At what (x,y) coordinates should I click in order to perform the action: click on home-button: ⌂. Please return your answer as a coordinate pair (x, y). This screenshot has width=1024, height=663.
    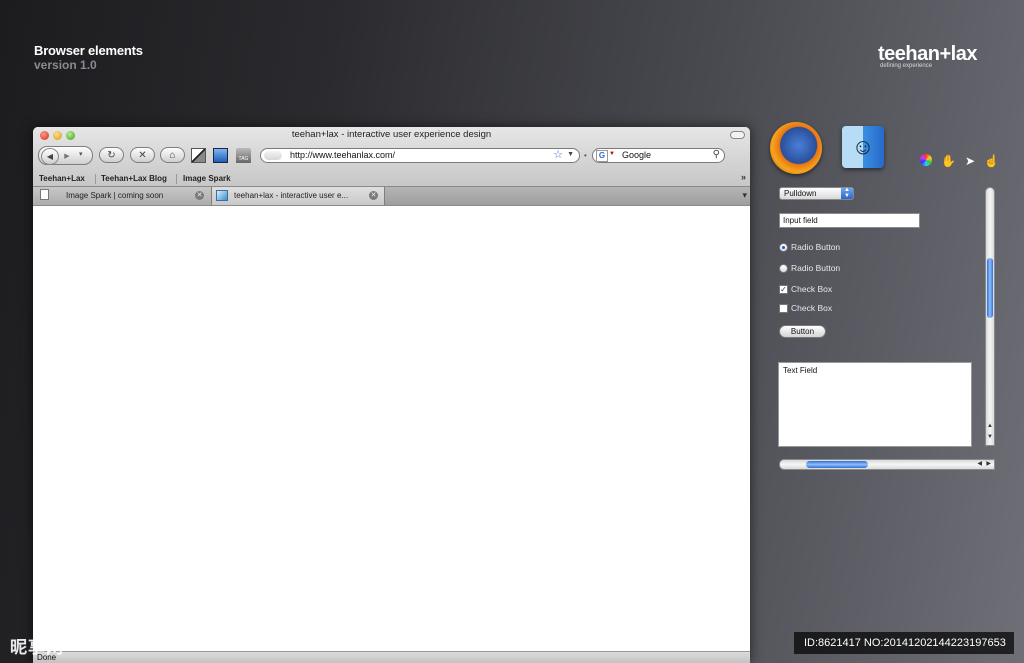
    Looking at the image, I should click on (172, 155).